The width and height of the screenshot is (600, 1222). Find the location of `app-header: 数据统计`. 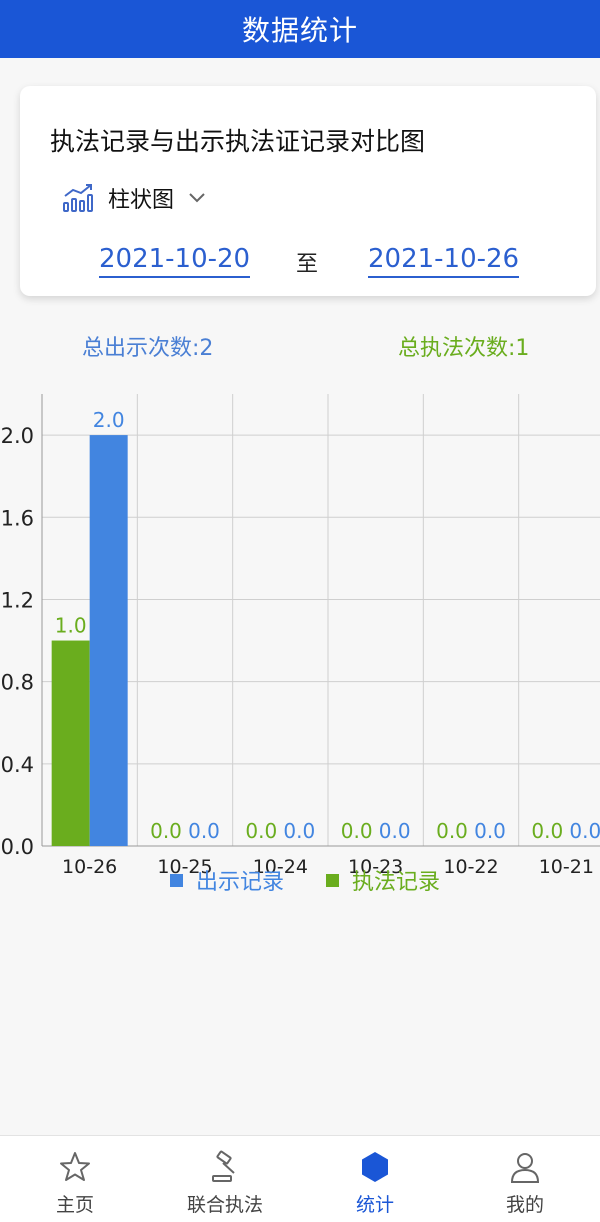

app-header: 数据统计 is located at coordinates (300, 29).